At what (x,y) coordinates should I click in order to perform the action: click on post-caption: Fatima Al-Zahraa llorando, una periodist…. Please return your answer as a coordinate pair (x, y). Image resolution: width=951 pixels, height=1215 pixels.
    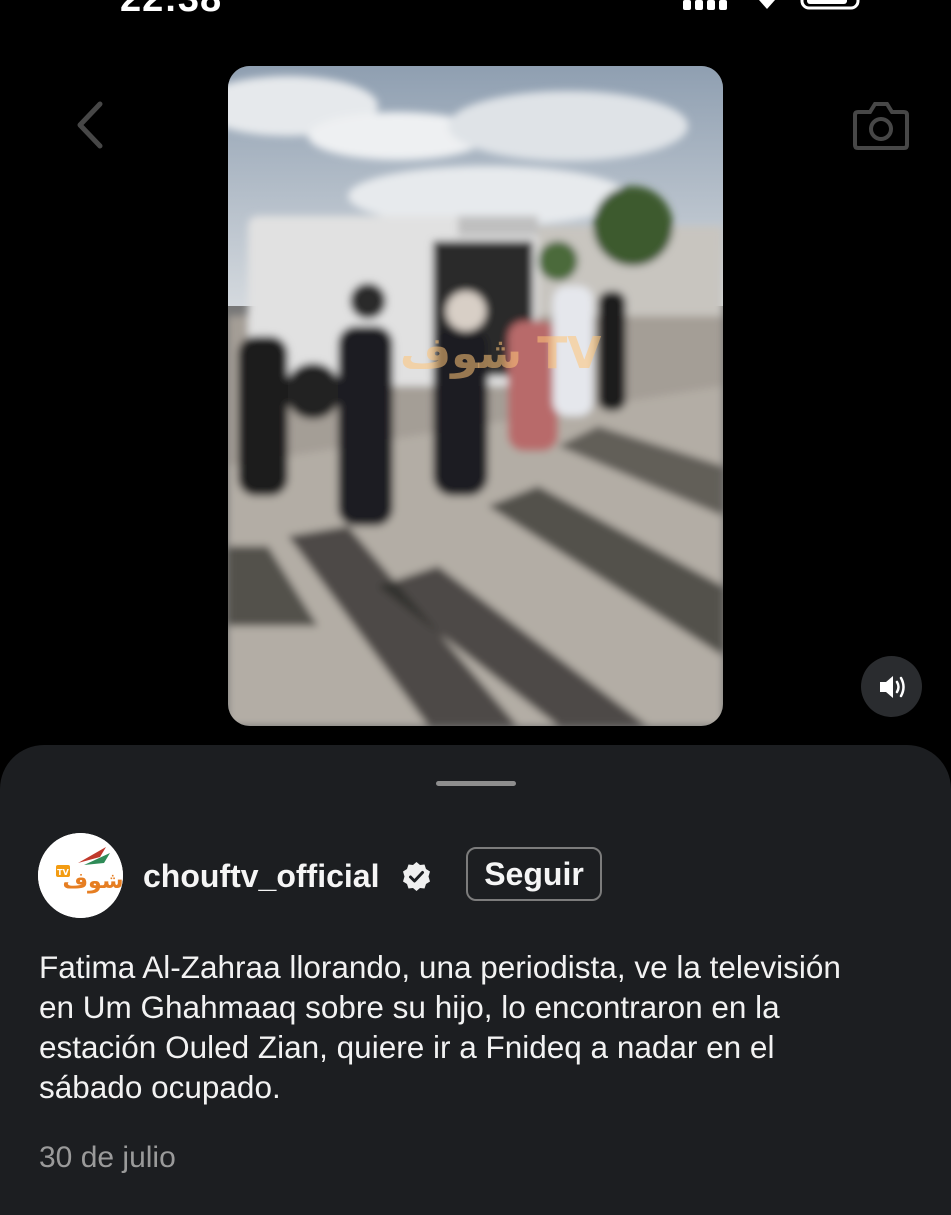
    Looking at the image, I should click on (481, 1027).